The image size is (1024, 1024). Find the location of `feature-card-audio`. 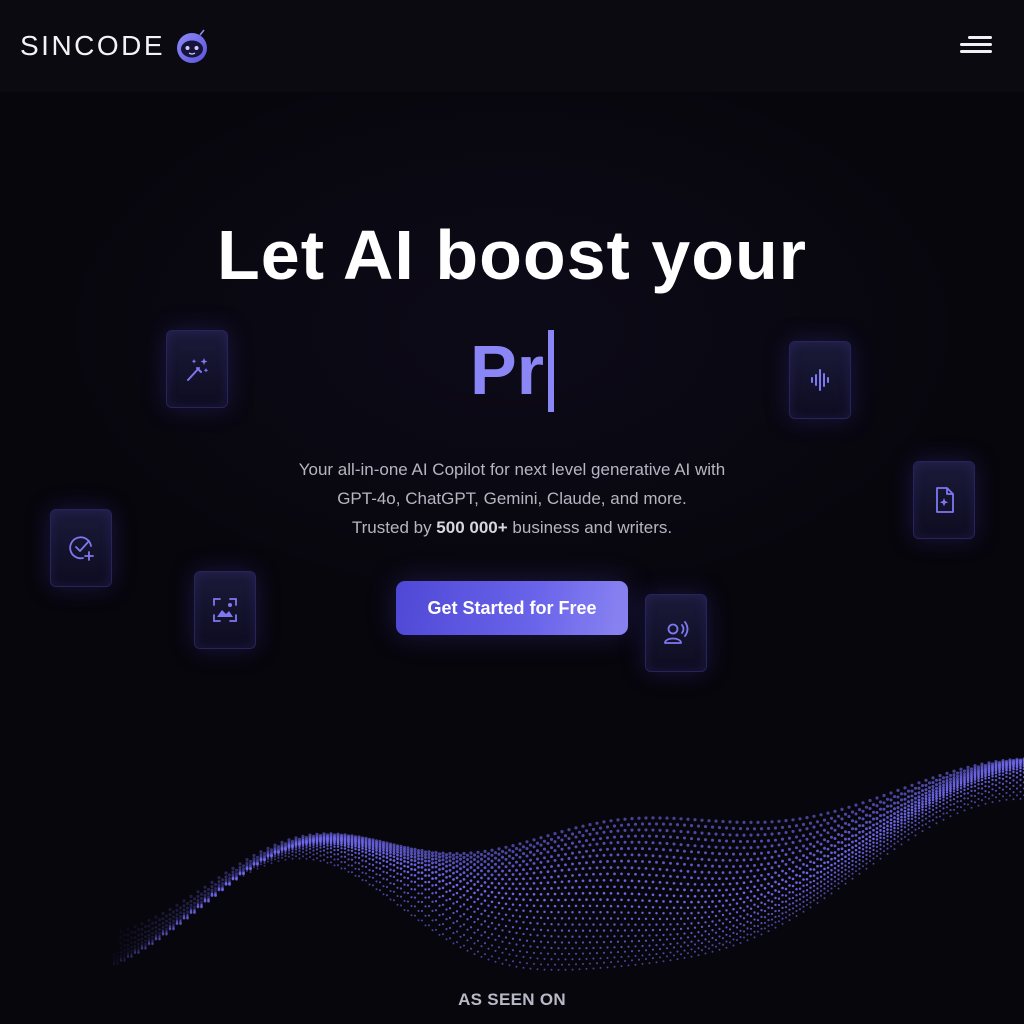

feature-card-audio is located at coordinates (820, 380).